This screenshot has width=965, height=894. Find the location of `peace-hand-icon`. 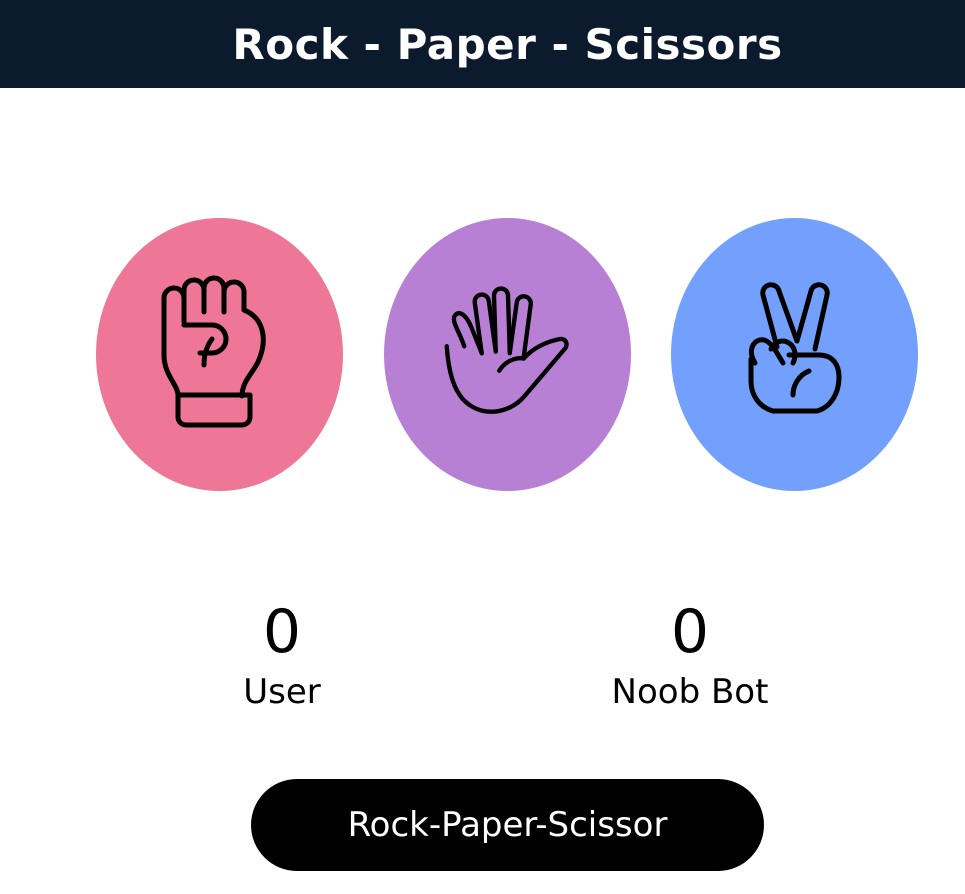

peace-hand-icon is located at coordinates (794, 347).